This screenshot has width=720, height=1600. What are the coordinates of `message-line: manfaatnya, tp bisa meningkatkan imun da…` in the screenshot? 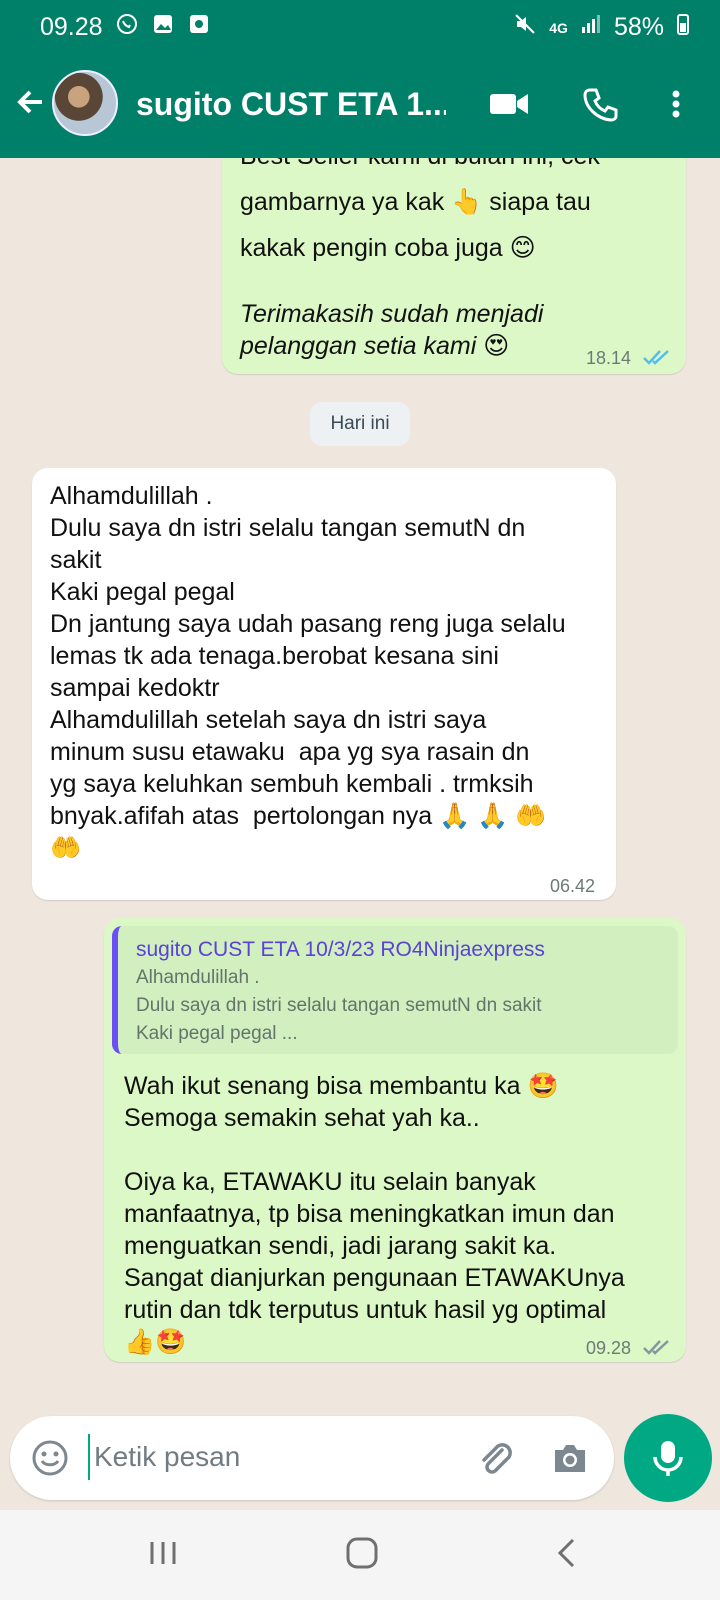 It's located at (369, 1214).